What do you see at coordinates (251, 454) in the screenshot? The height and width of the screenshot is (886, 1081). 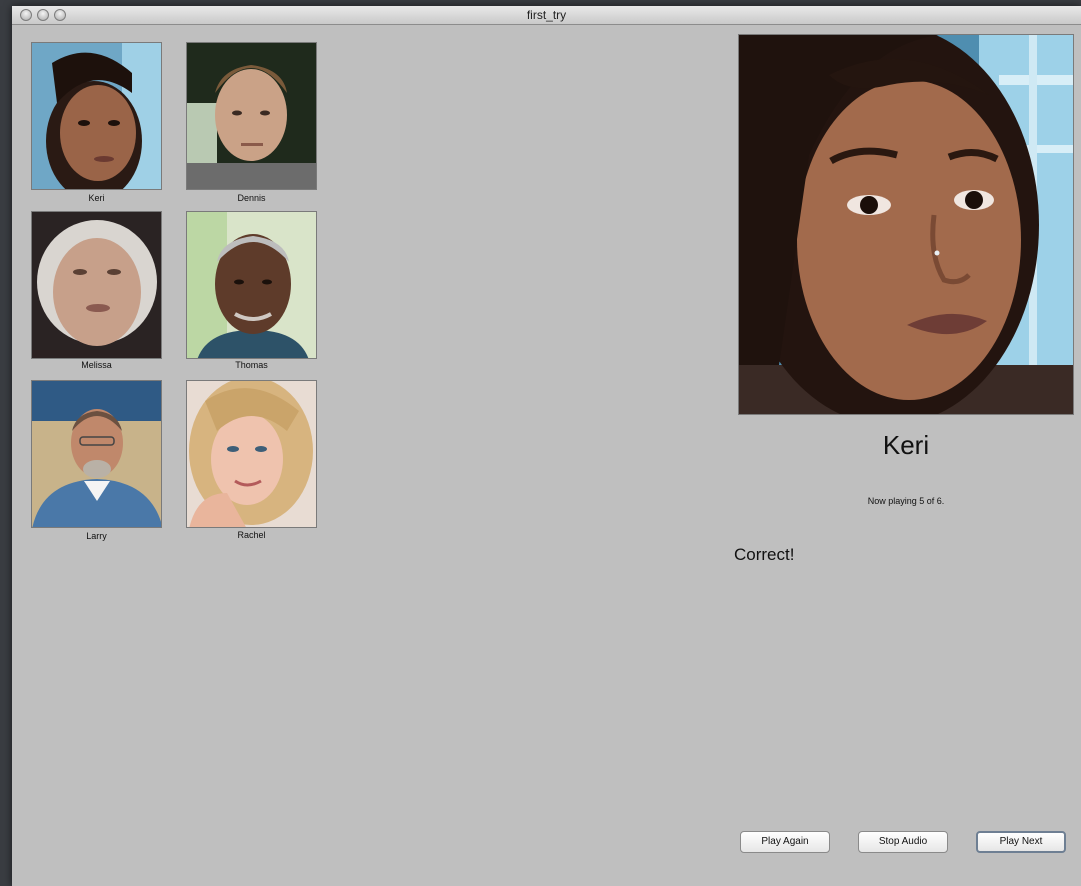 I see `photo-rachel` at bounding box center [251, 454].